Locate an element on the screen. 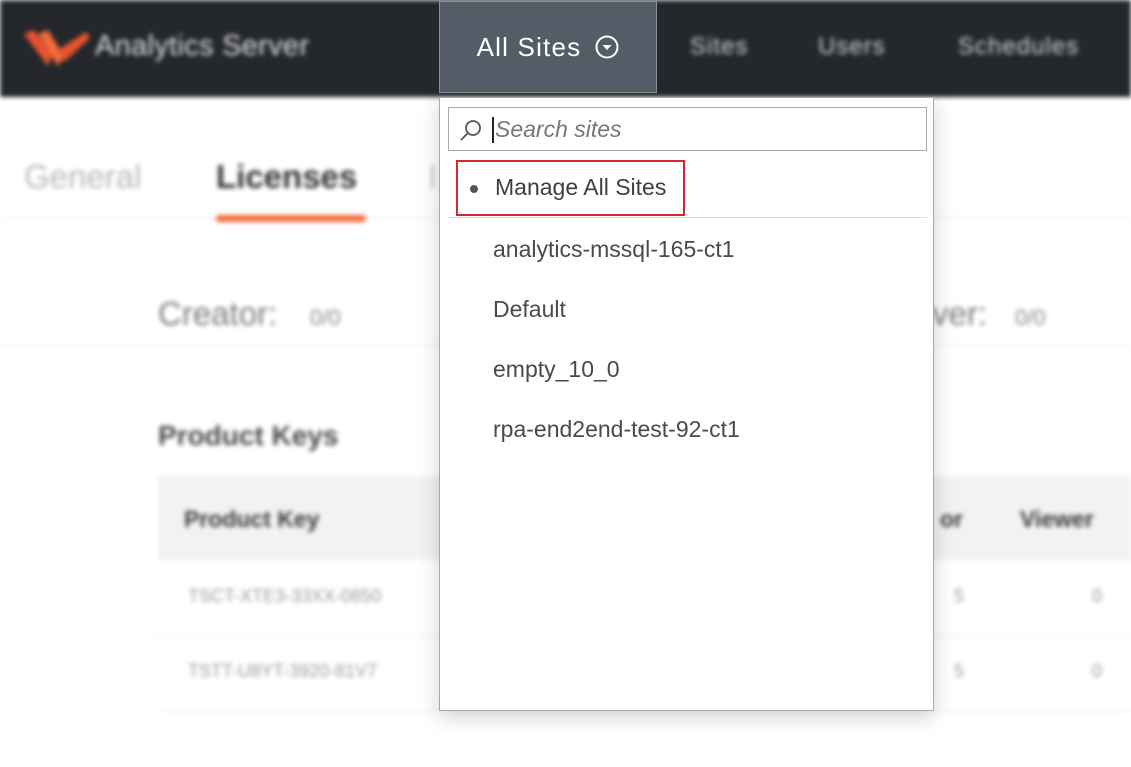  brand-name: Analytics Server is located at coordinates (202, 46).